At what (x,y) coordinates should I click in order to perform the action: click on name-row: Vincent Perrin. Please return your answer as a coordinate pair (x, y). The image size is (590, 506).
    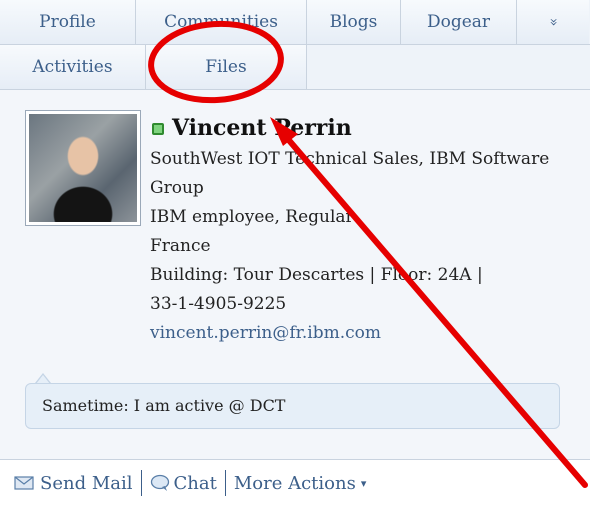
    Looking at the image, I should click on (252, 128).